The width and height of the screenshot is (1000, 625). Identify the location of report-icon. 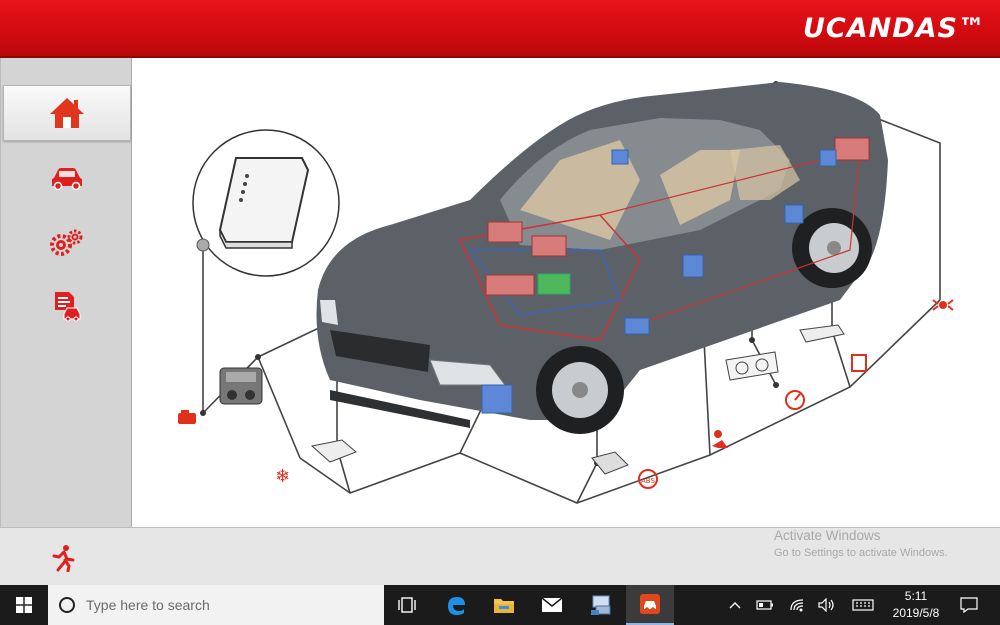
(68, 307).